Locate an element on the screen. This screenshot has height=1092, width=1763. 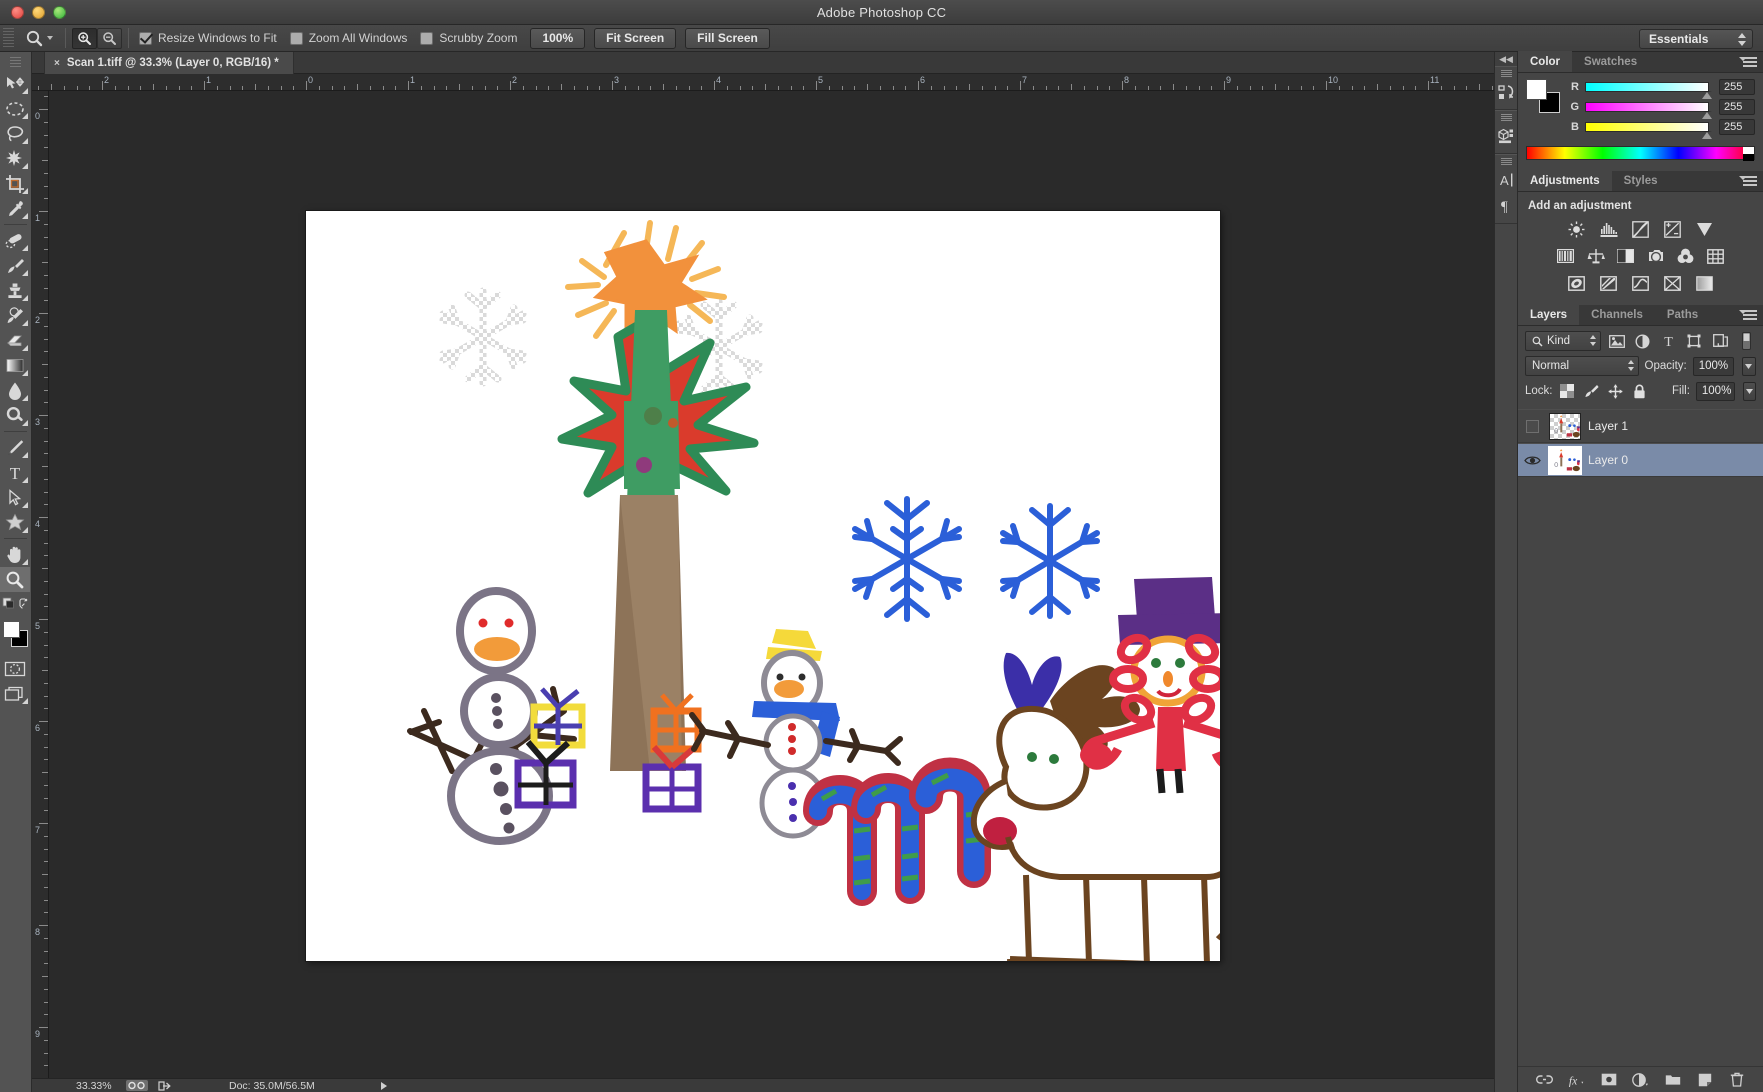
lasso-tool is located at coordinates (15, 133).